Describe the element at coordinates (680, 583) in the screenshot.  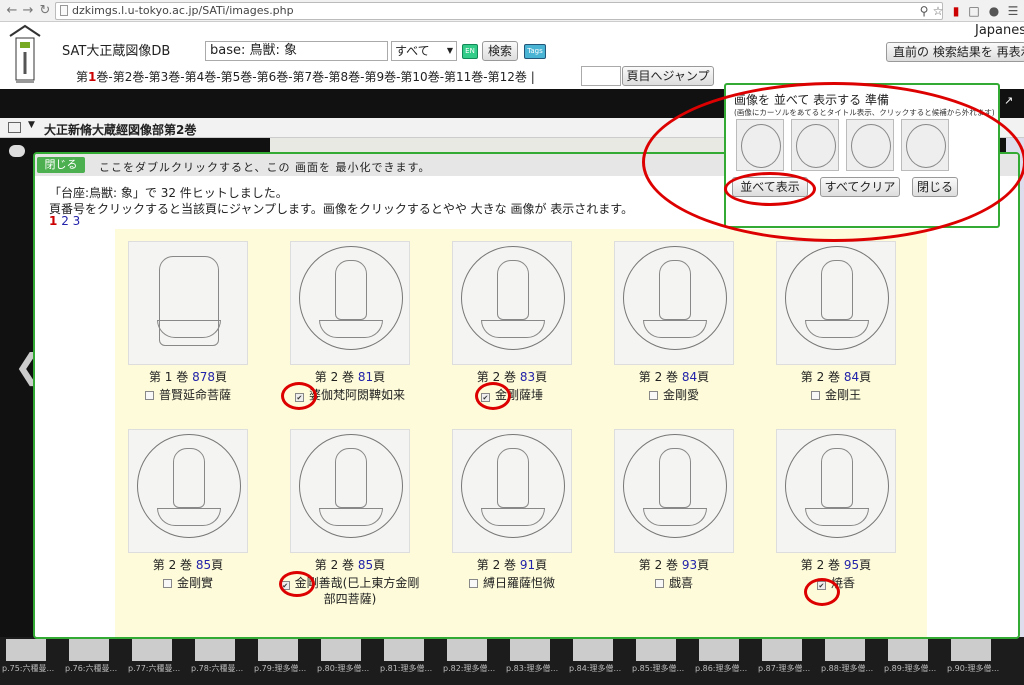
I see `item-name: 戯喜` at that location.